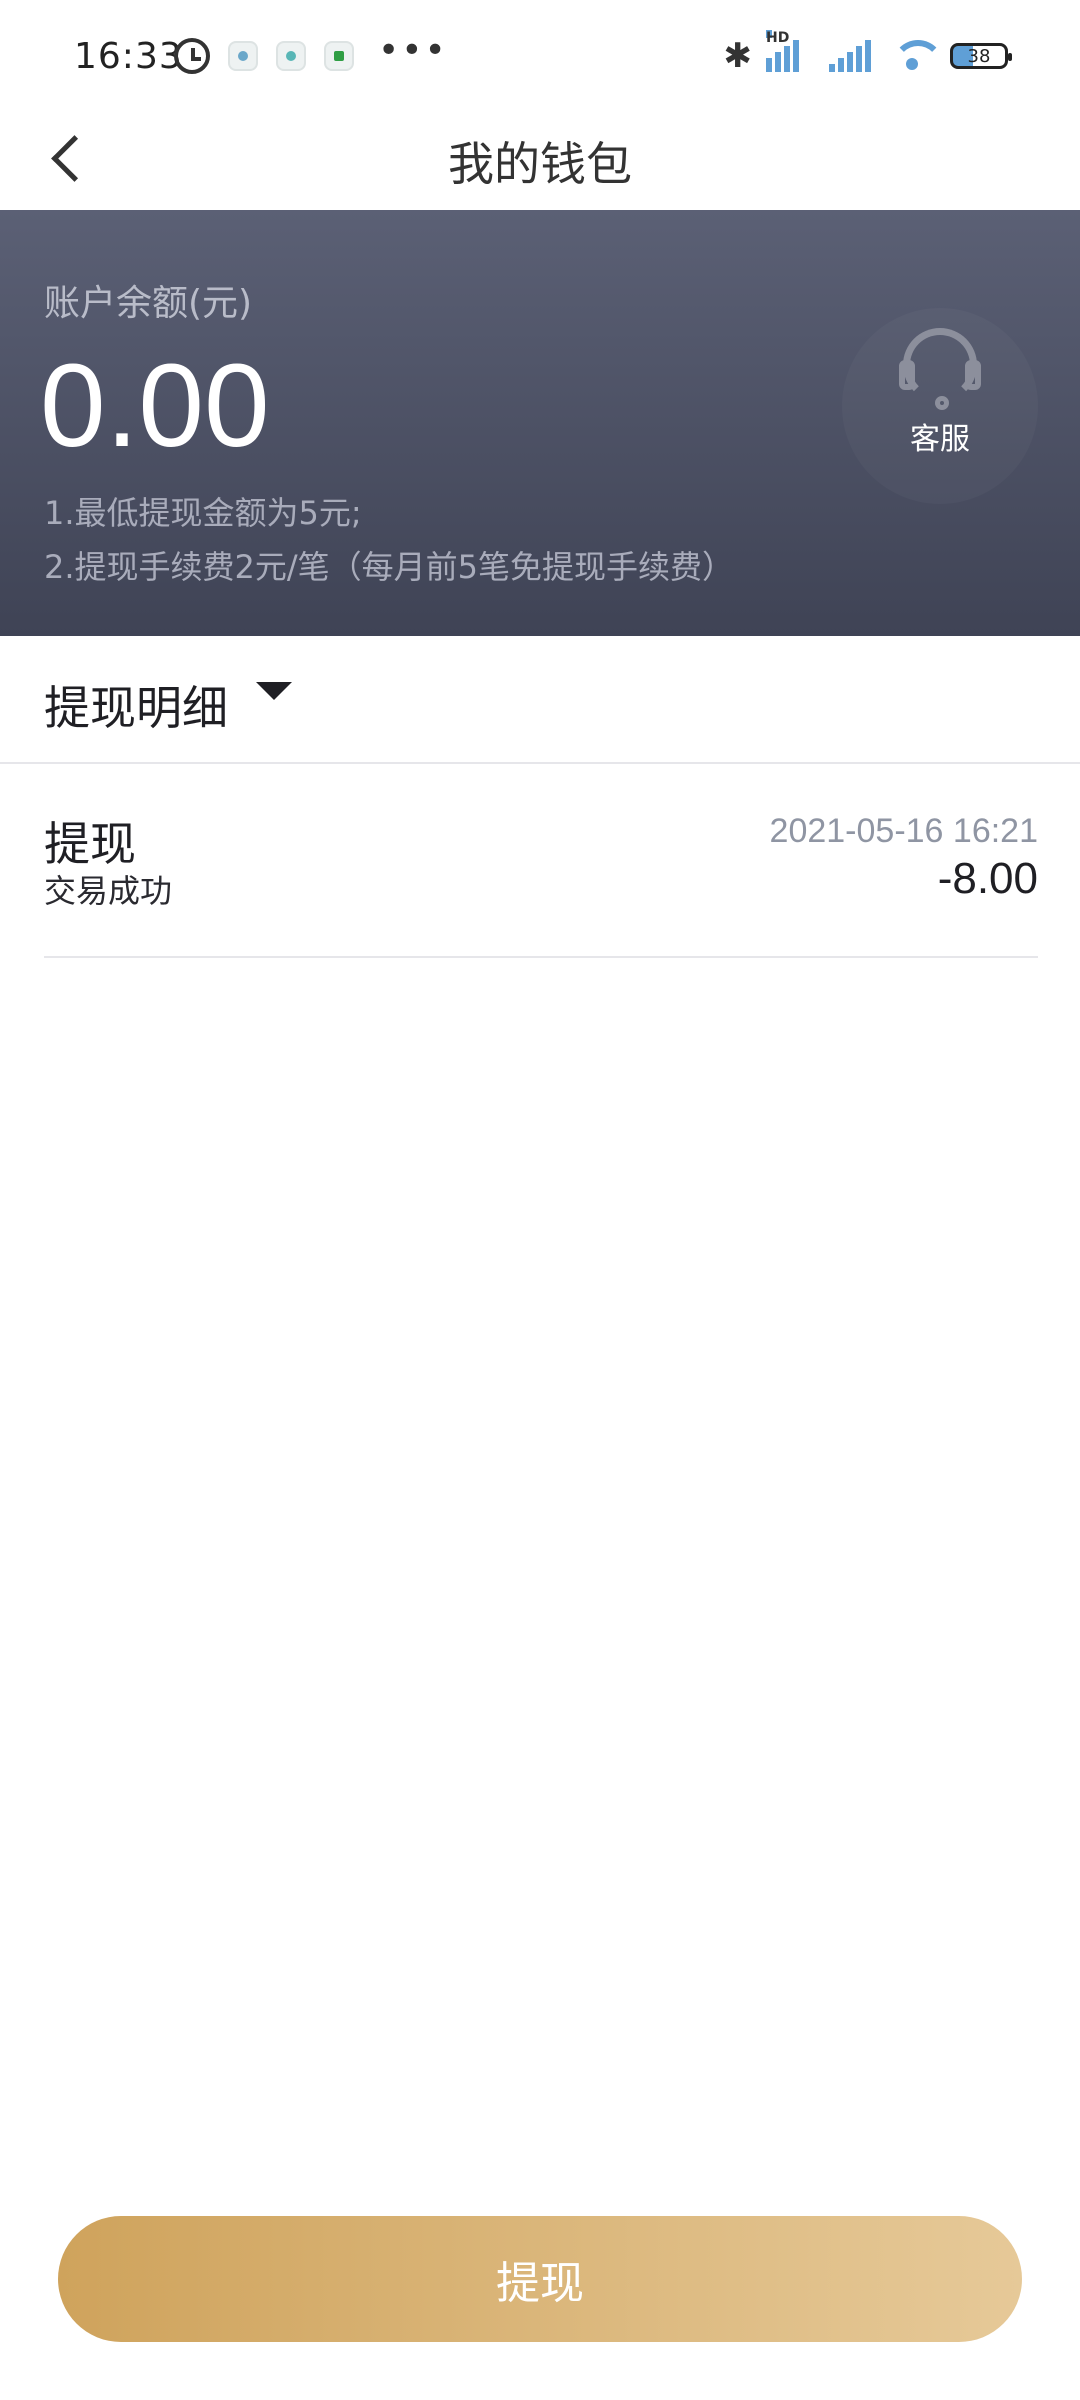 The width and height of the screenshot is (1080, 2400). Describe the element at coordinates (918, 56) in the screenshot. I see `wifi-icon` at that location.